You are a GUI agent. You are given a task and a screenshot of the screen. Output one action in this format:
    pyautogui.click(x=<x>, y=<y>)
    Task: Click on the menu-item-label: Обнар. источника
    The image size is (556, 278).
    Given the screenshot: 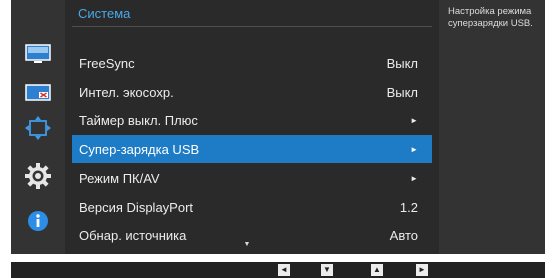 What is the action you would take?
    pyautogui.click(x=133, y=235)
    